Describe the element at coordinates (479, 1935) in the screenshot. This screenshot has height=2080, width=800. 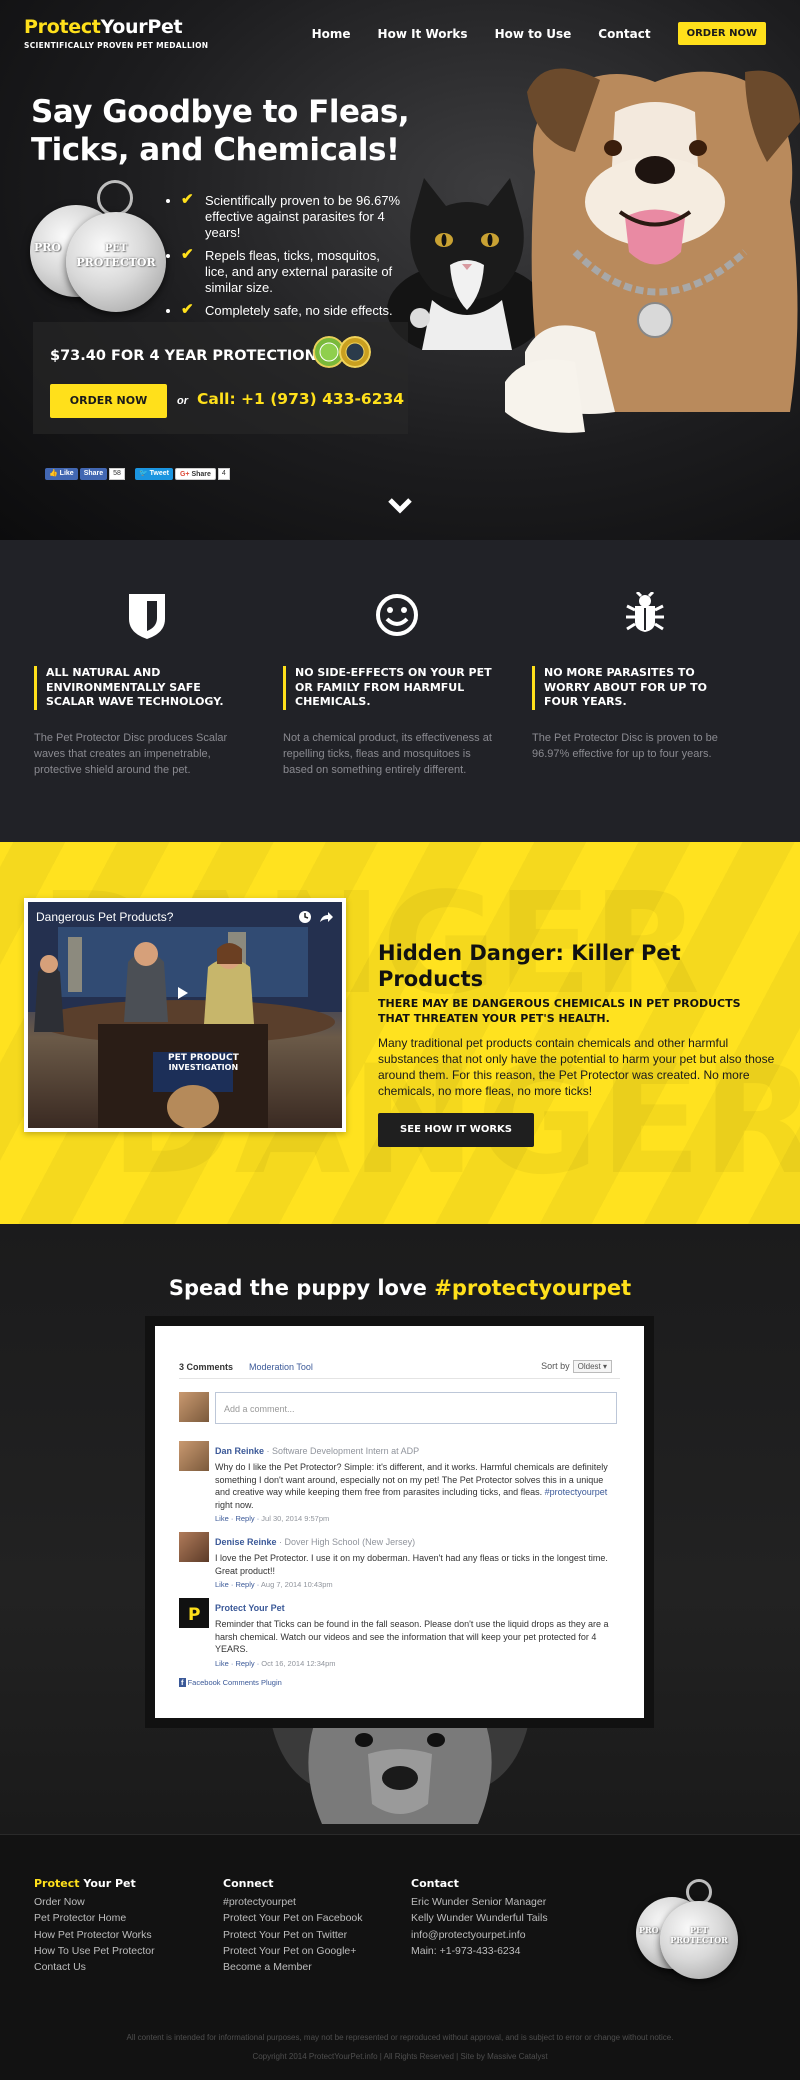
I see `footer-email-link: info@protectyourpet.info` at that location.